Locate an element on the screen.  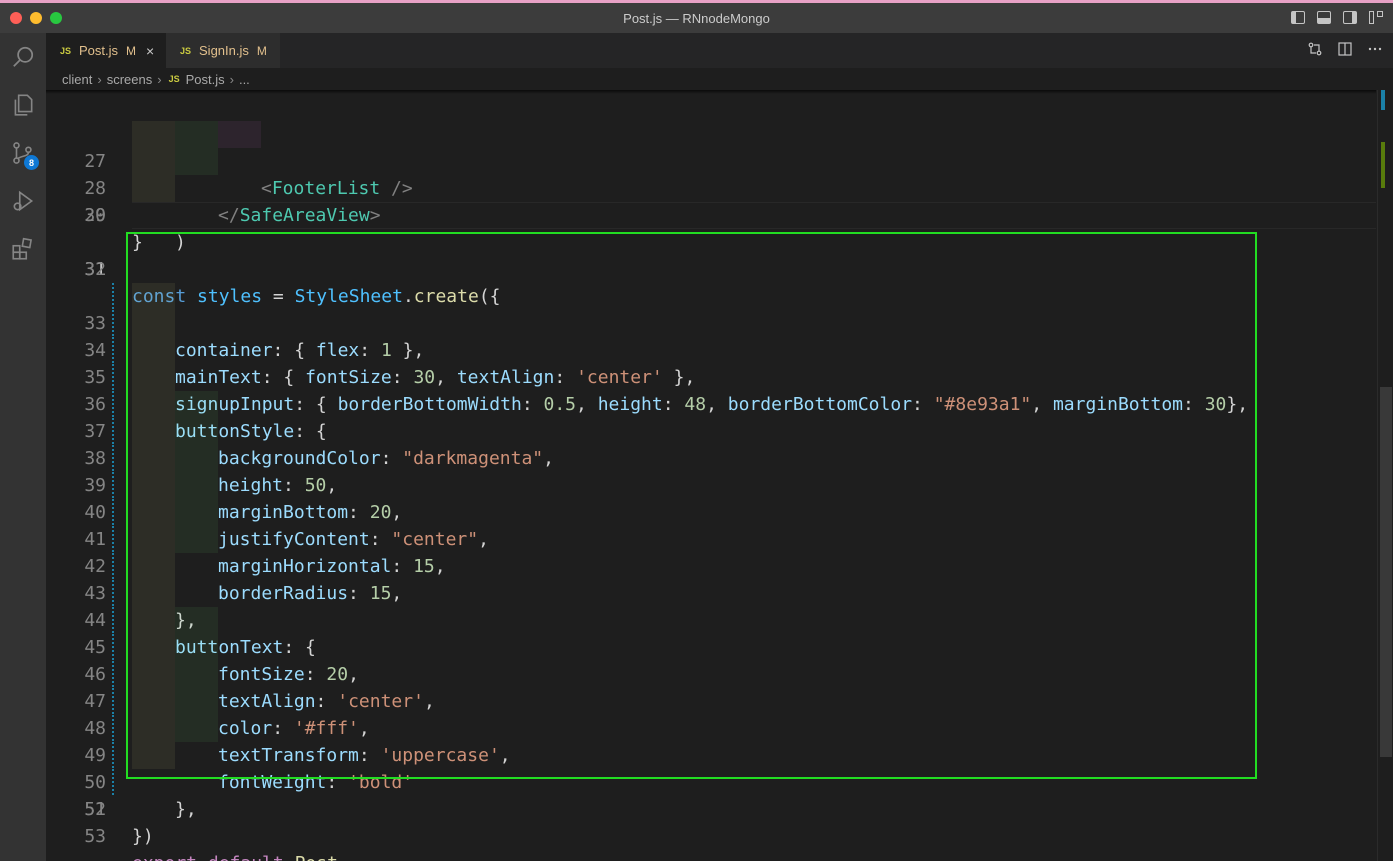
activity-run-debug is located at coordinates (23, 201).